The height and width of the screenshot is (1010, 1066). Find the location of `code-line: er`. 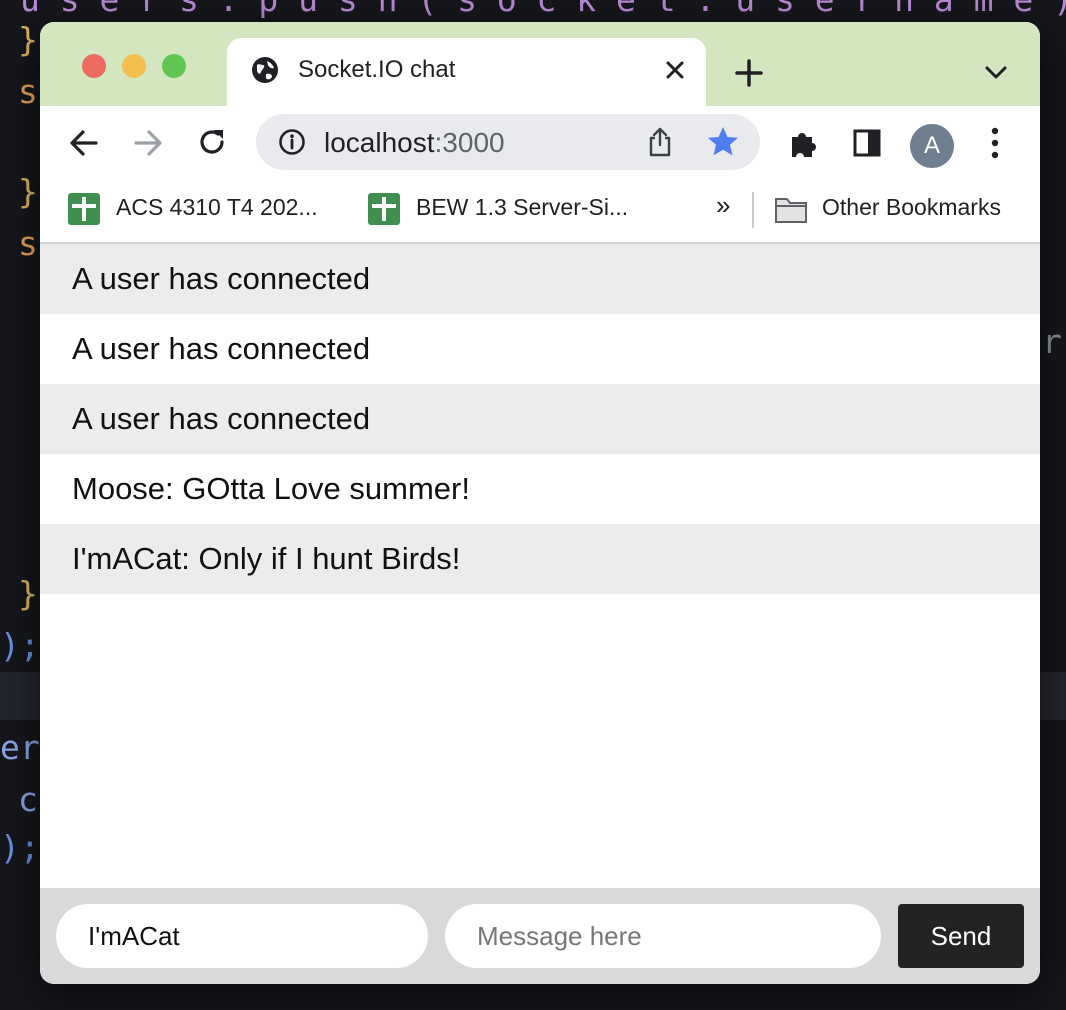

code-line: er is located at coordinates (20, 747).